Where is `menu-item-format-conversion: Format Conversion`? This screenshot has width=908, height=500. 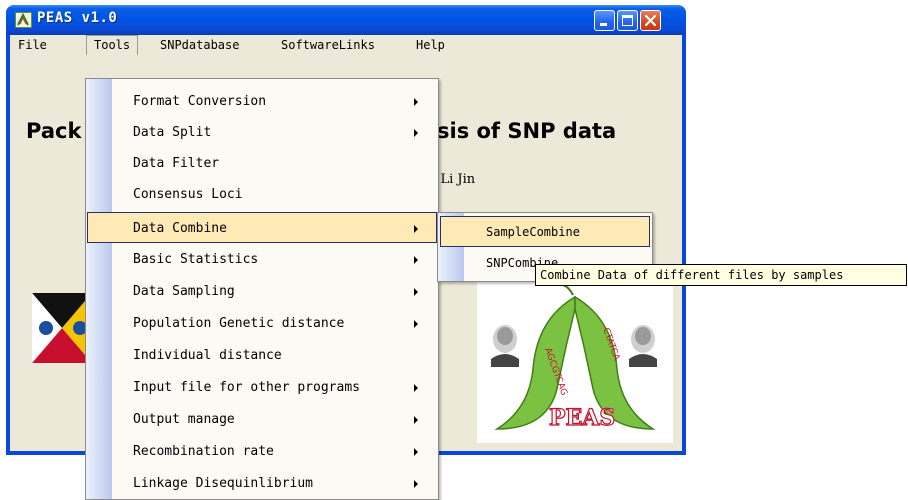 menu-item-format-conversion: Format Conversion is located at coordinates (262, 101).